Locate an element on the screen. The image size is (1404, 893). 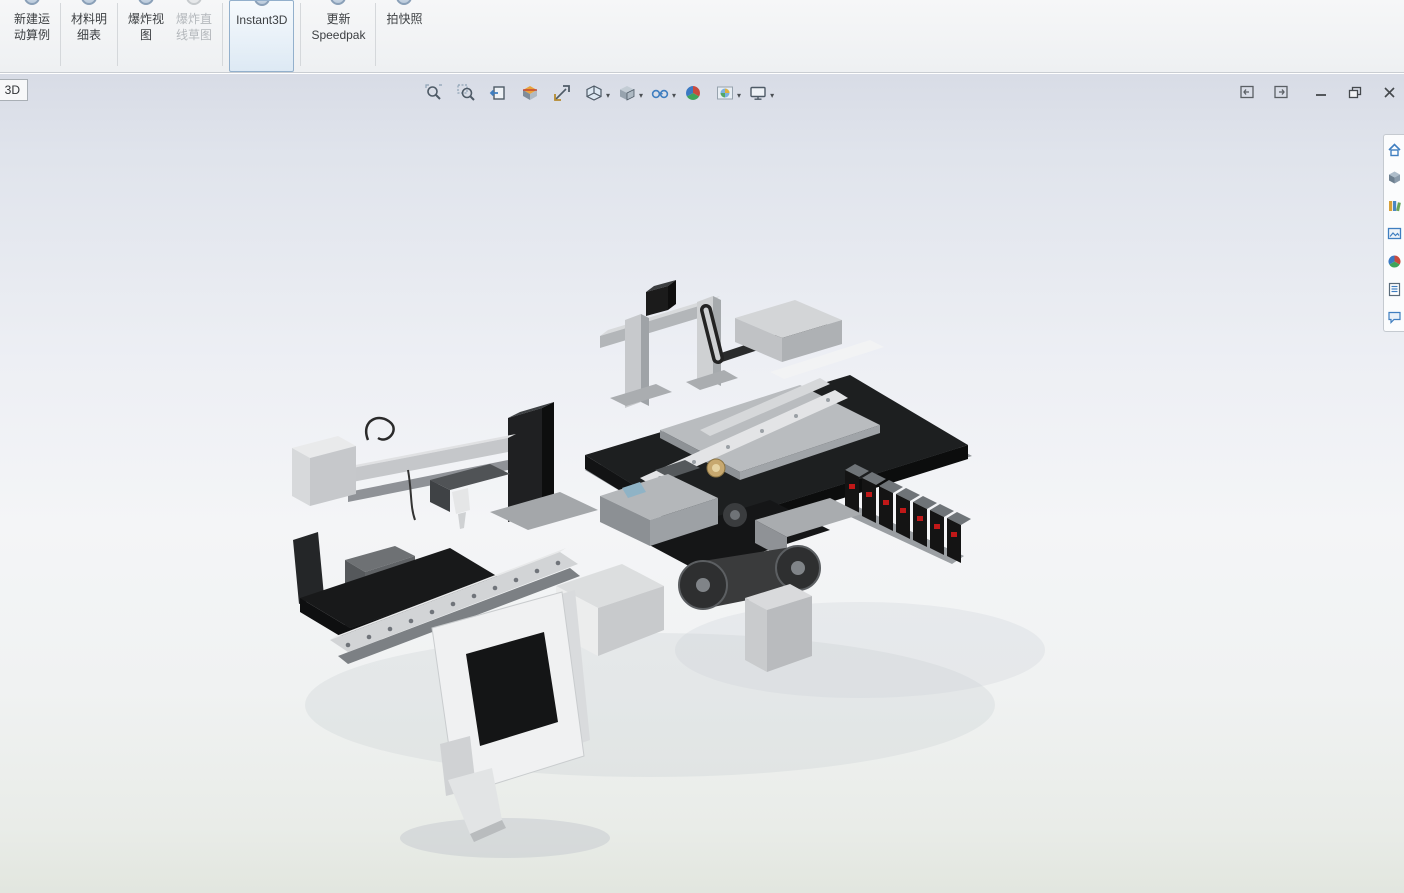
display-style-icon is located at coordinates (627, 93).